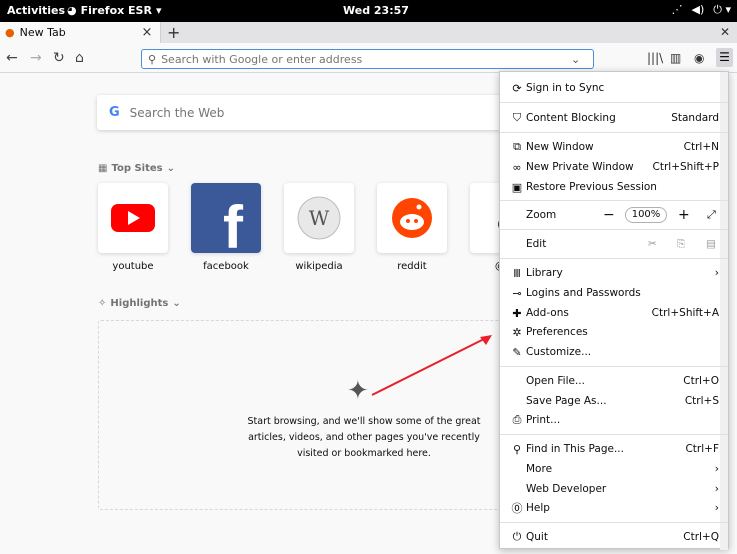  Describe the element at coordinates (517, 88) in the screenshot. I see `sync-icon: ⟳` at that location.